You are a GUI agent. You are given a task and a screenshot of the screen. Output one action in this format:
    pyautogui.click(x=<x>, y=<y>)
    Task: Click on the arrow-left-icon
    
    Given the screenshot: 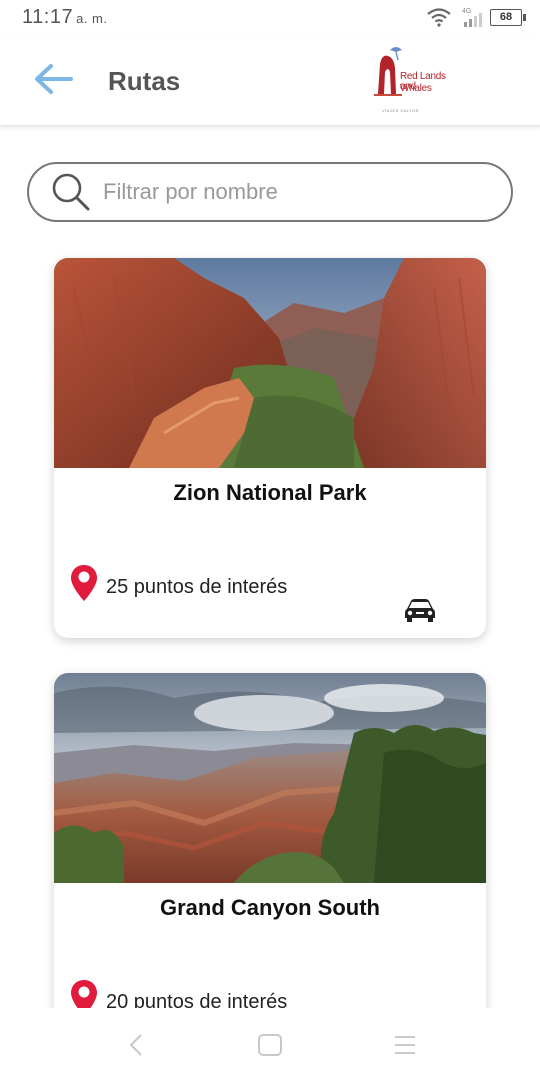 What is the action you would take?
    pyautogui.click(x=53, y=81)
    